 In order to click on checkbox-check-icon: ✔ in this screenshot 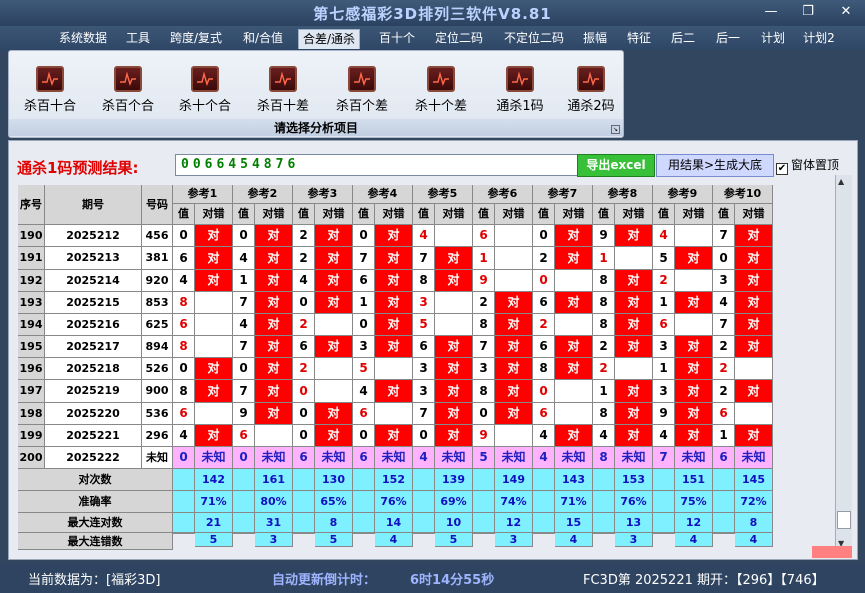, I will do `click(782, 169)`.